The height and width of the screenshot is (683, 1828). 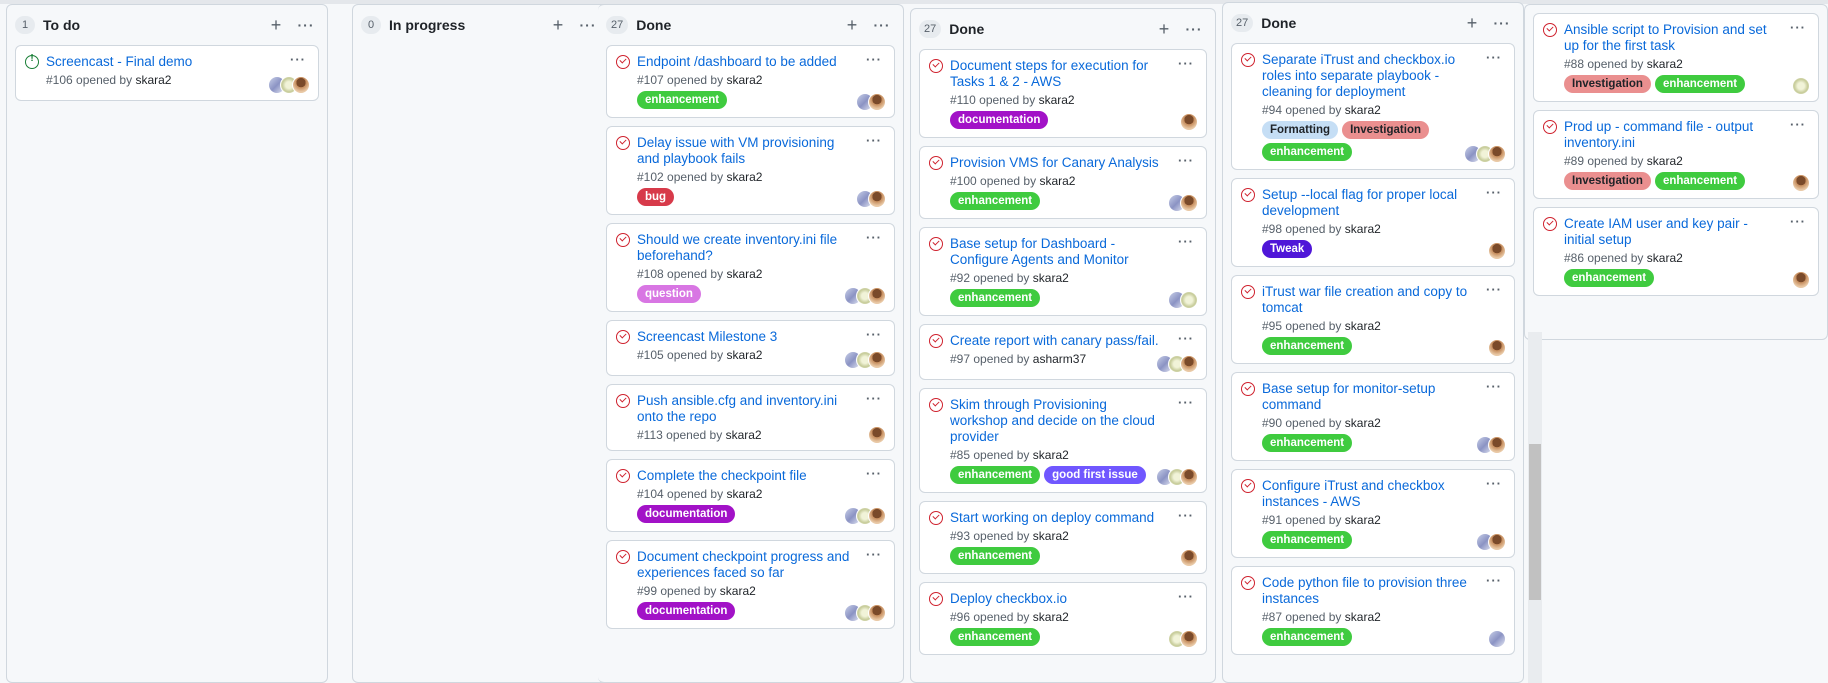 I want to click on issue-label: documentation, so click(x=686, y=514).